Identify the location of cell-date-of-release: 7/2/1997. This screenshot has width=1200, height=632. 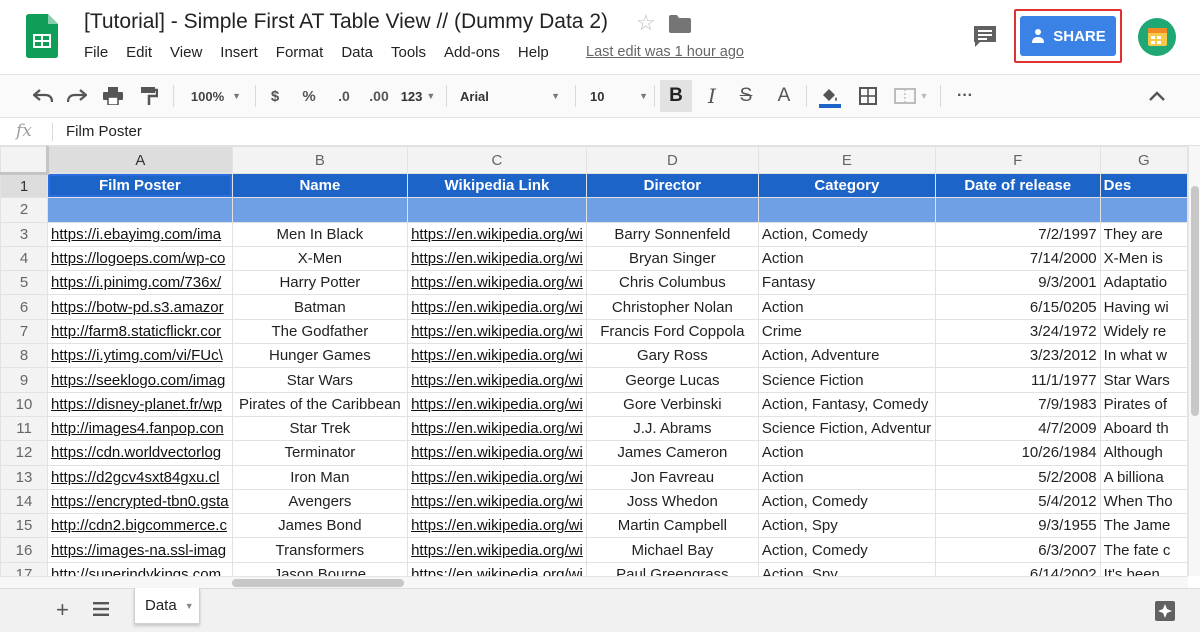
(1017, 234).